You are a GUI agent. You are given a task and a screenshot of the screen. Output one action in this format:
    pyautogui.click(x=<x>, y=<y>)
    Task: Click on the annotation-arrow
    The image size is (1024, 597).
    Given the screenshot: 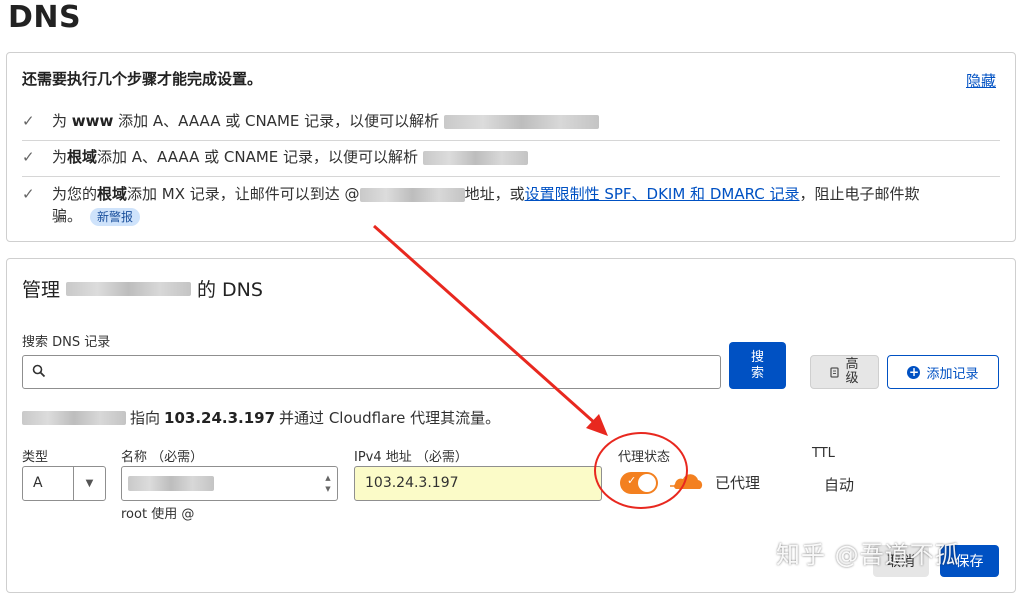 What is the action you would take?
    pyautogui.click(x=490, y=330)
    